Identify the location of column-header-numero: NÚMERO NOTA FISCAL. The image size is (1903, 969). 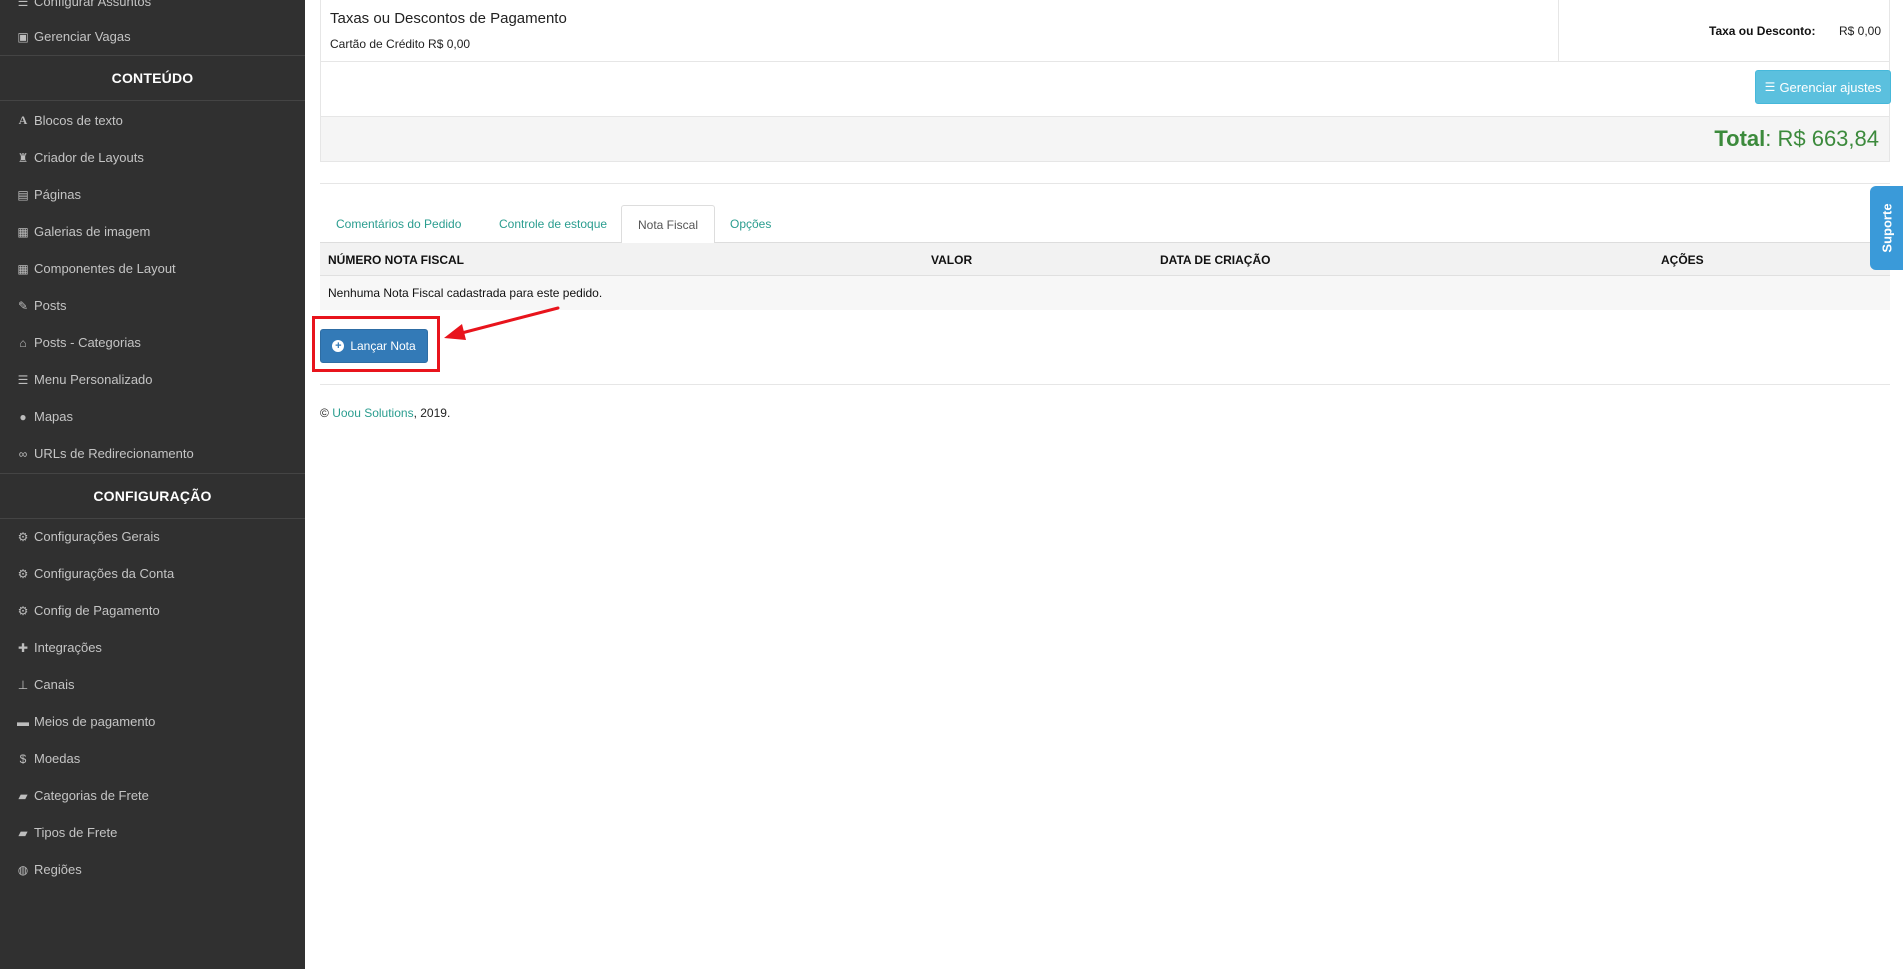
(396, 260).